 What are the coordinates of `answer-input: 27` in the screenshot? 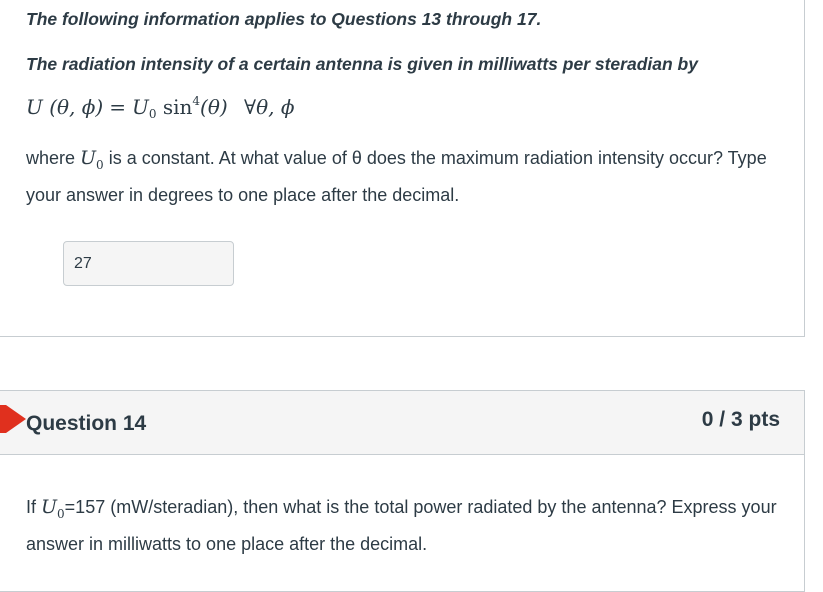 It's located at (148, 263).